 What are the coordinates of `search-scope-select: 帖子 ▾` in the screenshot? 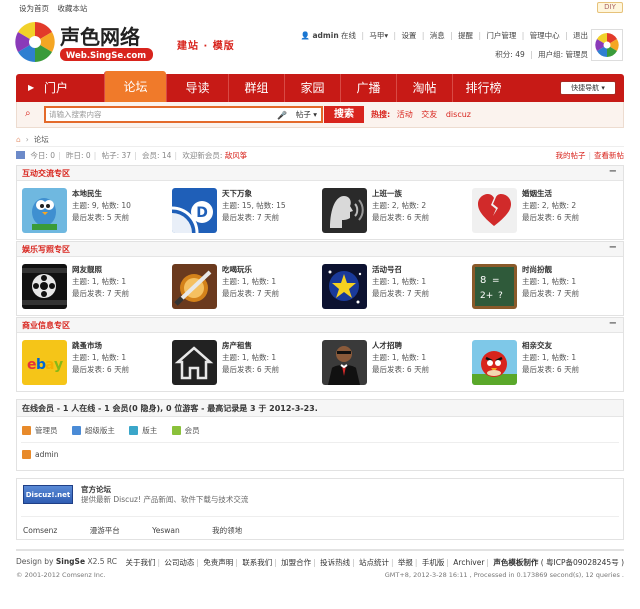 It's located at (306, 114).